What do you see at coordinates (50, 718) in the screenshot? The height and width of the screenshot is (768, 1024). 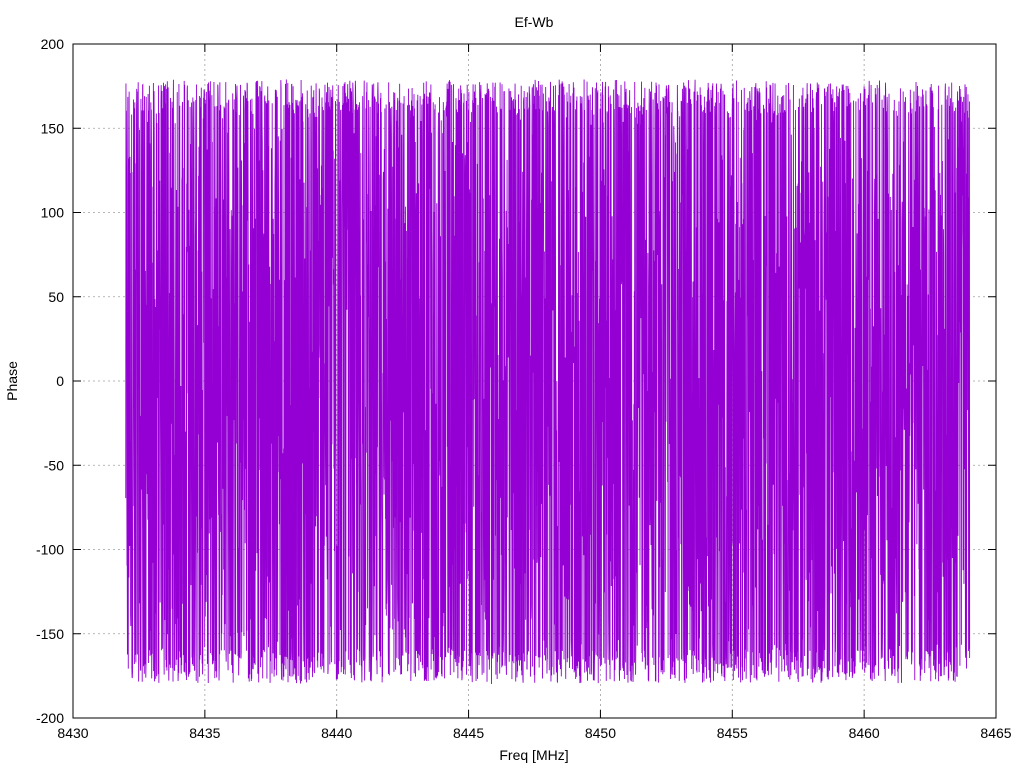 I see `y-tick-label: -200` at bounding box center [50, 718].